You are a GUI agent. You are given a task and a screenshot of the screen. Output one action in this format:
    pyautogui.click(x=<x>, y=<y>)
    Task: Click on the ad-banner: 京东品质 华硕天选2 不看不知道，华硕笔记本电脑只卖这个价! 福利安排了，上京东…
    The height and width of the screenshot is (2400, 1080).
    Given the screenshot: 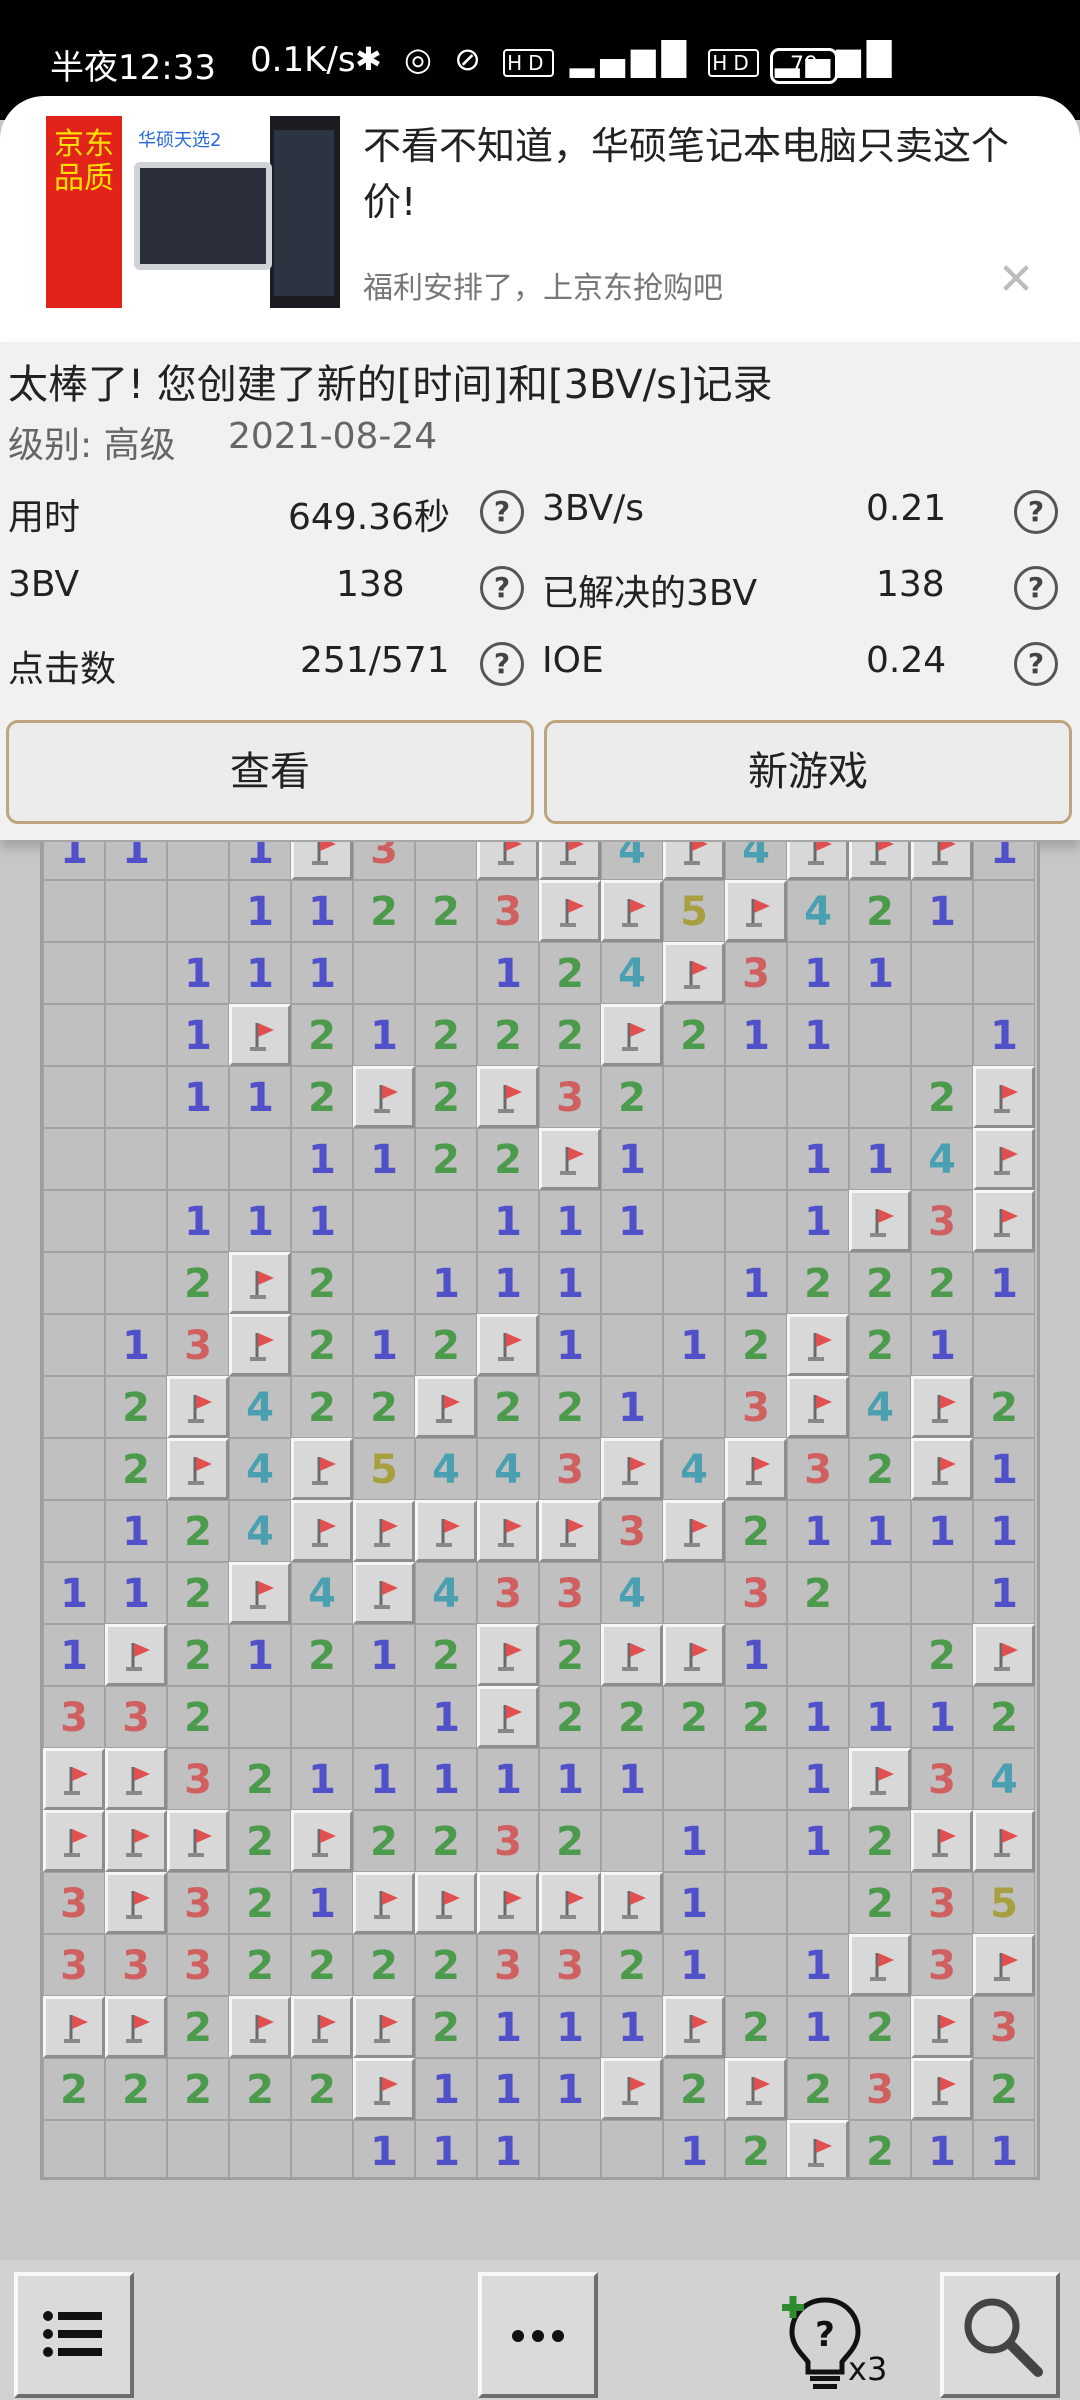 What is the action you would take?
    pyautogui.click(x=540, y=219)
    